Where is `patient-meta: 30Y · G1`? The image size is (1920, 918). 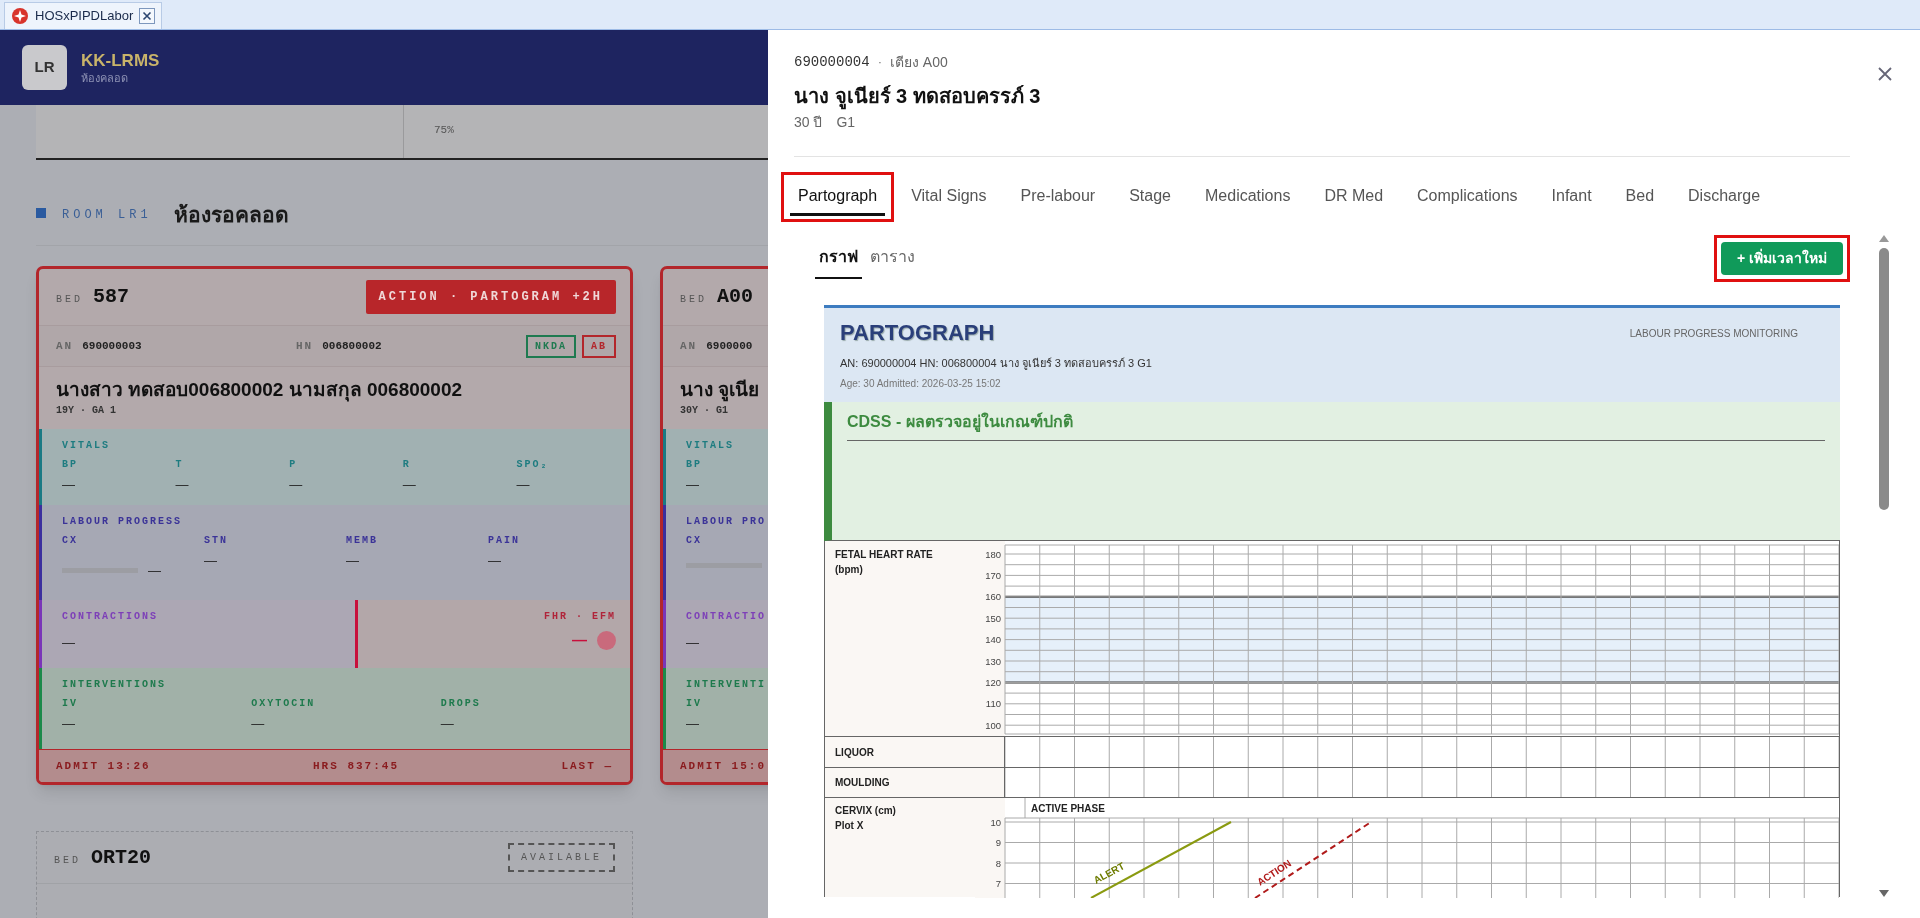 patient-meta: 30Y · G1 is located at coordinates (704, 411).